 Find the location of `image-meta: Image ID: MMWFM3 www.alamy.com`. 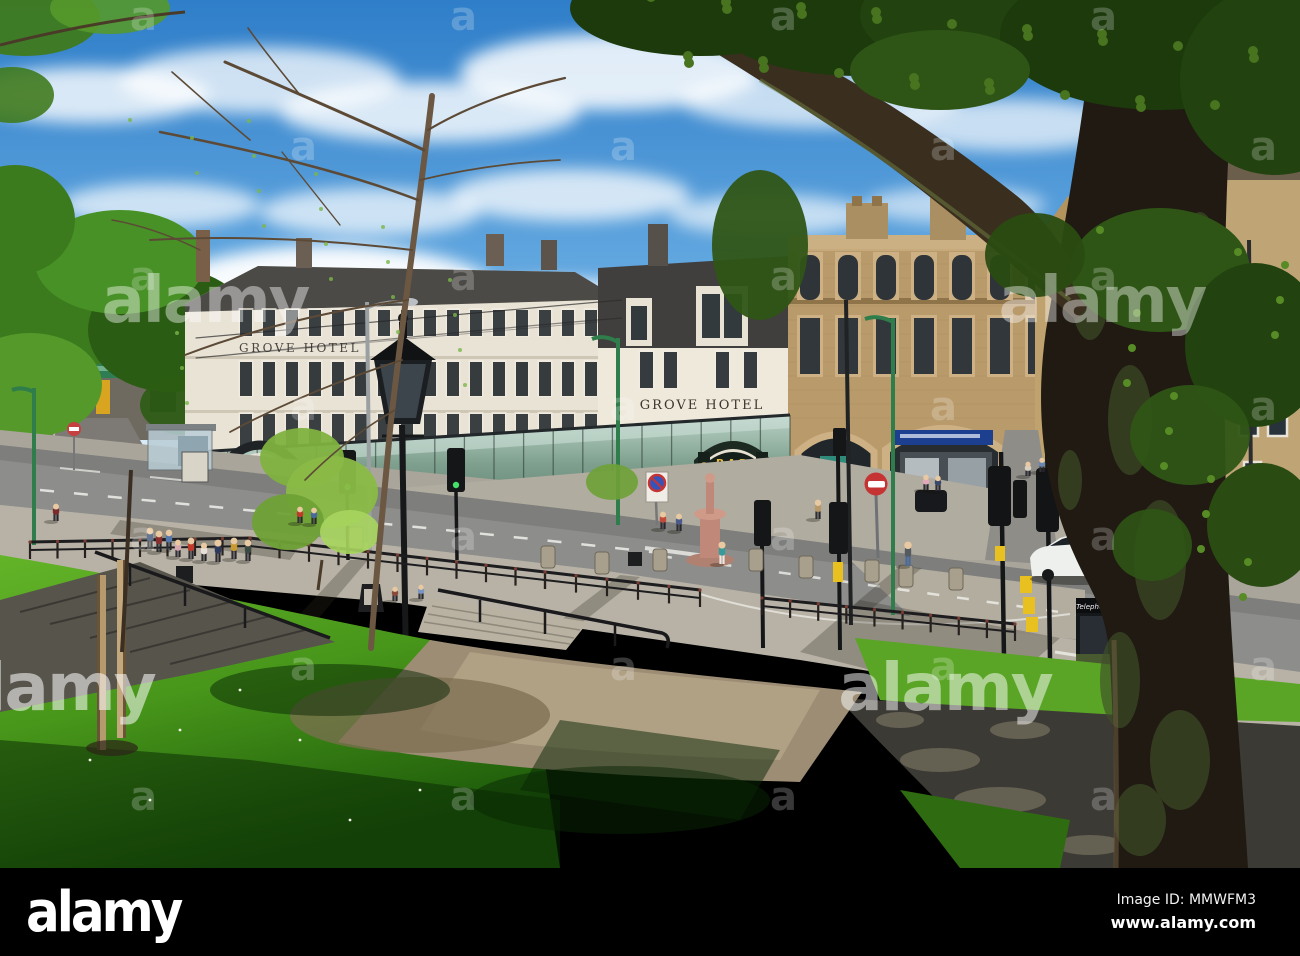

image-meta: Image ID: MMWFM3 www.alamy.com is located at coordinates (1183, 911).